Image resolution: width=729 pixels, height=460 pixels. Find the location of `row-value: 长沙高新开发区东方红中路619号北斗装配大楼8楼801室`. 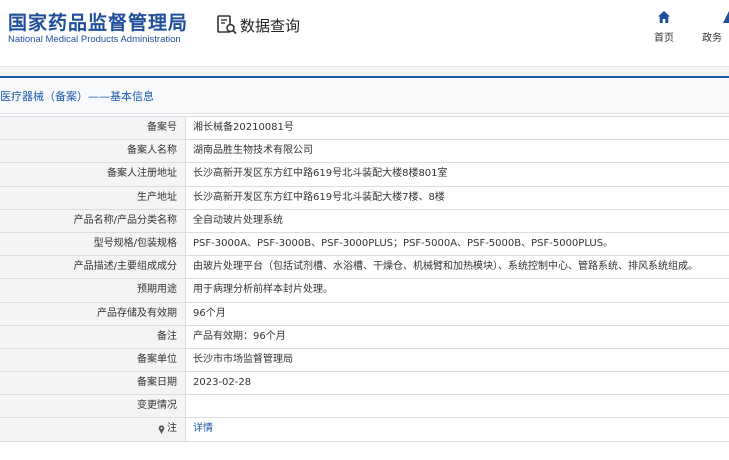

row-value: 长沙高新开发区东方红中路619号北斗装配大楼8楼801室 is located at coordinates (320, 174).